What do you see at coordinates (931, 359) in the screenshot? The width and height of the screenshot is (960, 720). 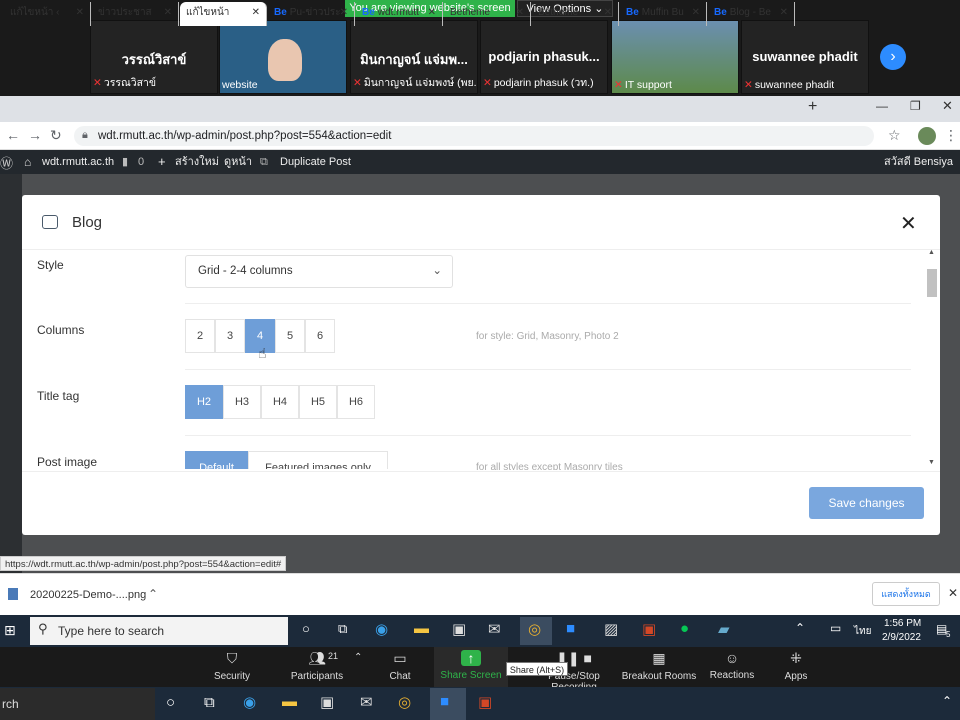 I see `scrollbar: ▲ ▼` at bounding box center [931, 359].